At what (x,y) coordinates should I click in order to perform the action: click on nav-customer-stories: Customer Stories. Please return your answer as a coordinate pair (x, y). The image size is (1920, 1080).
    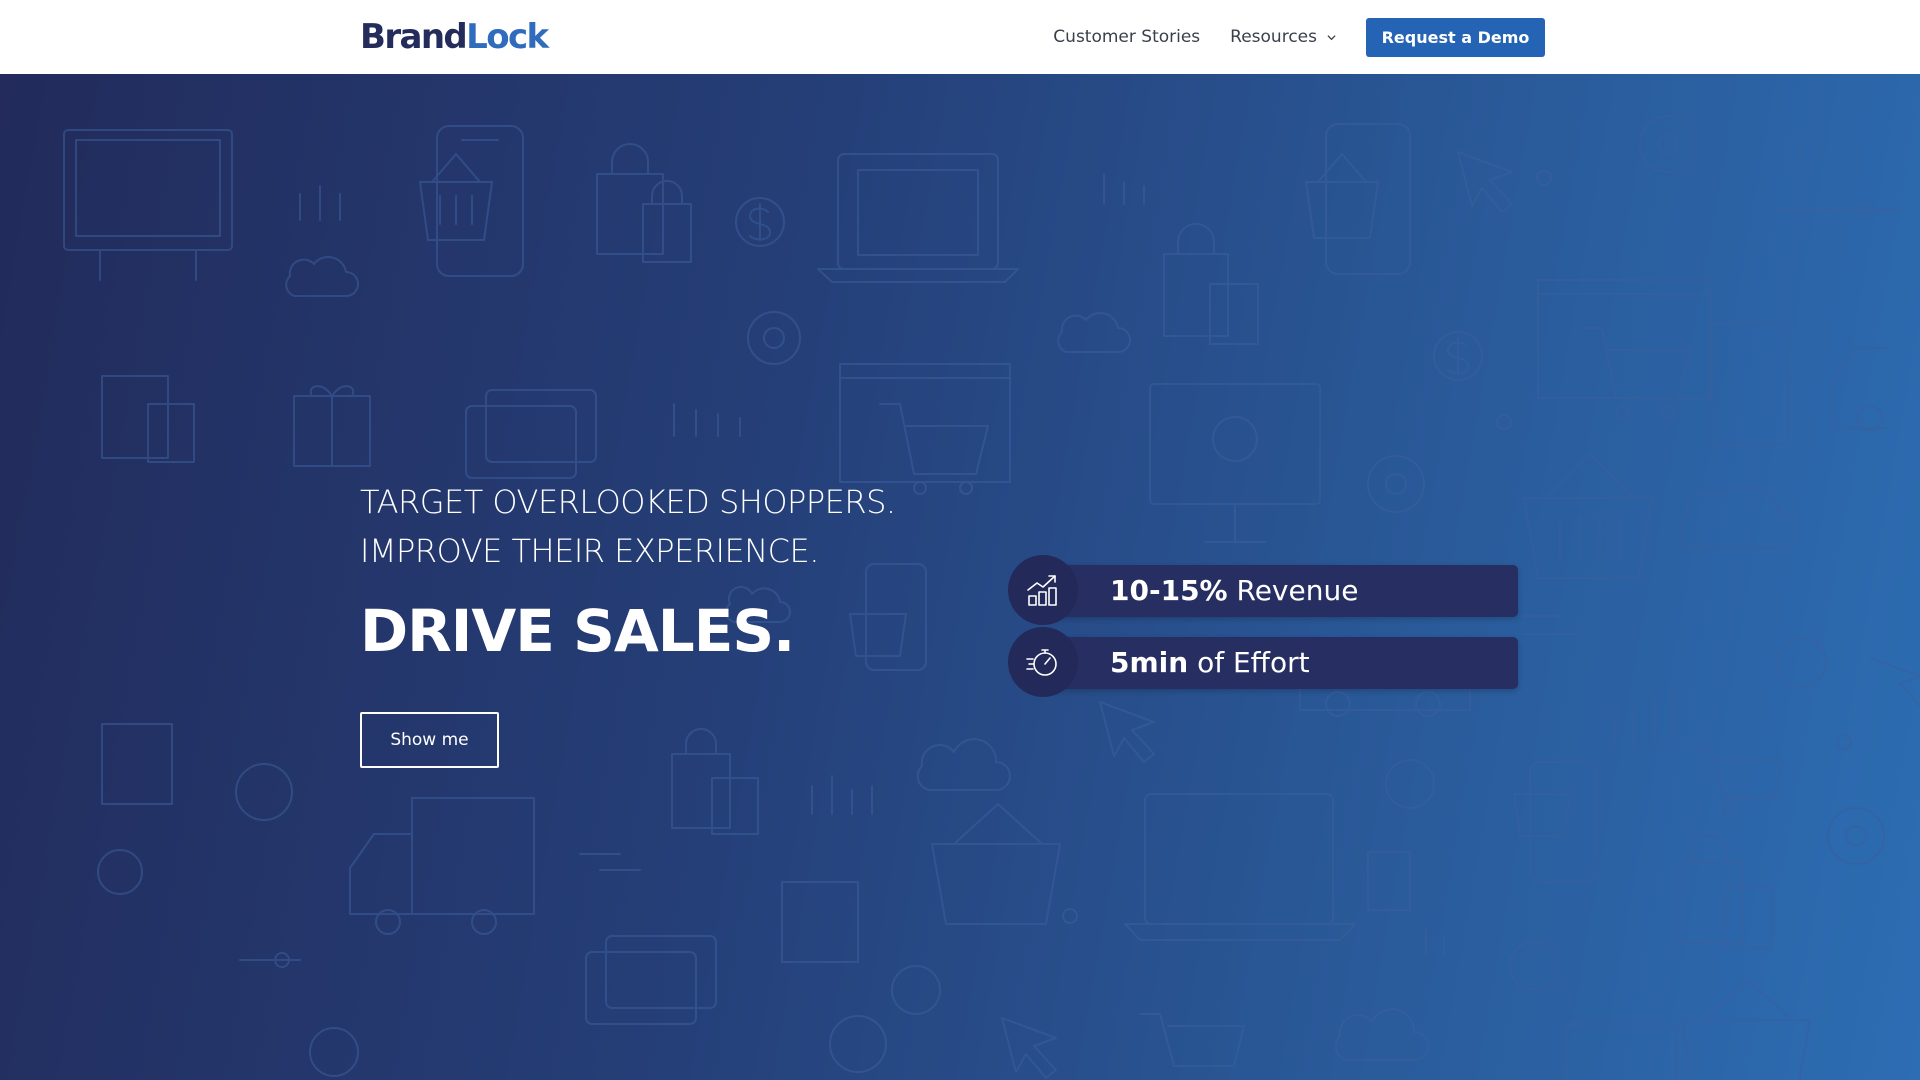
    Looking at the image, I should click on (1126, 37).